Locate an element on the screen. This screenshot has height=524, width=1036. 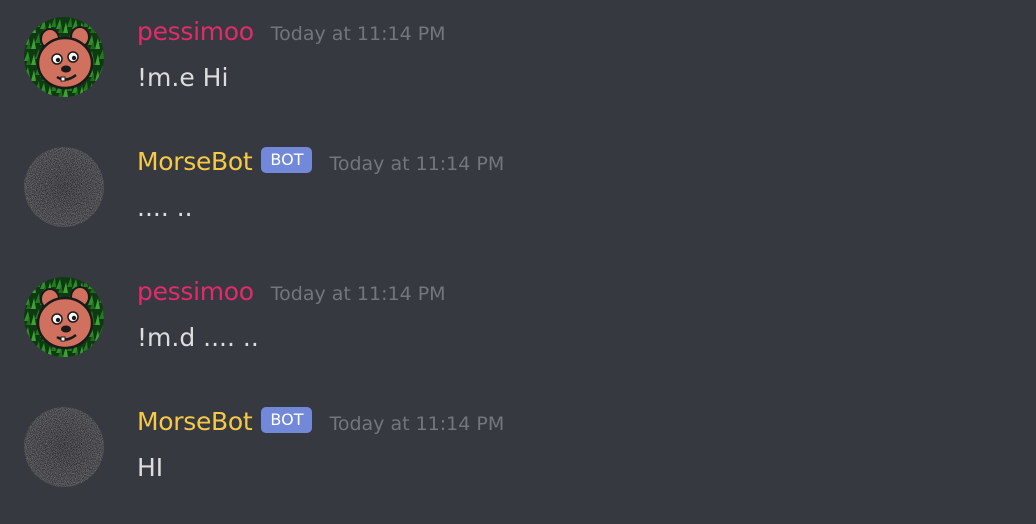
message-content: .... .. is located at coordinates (165, 207).